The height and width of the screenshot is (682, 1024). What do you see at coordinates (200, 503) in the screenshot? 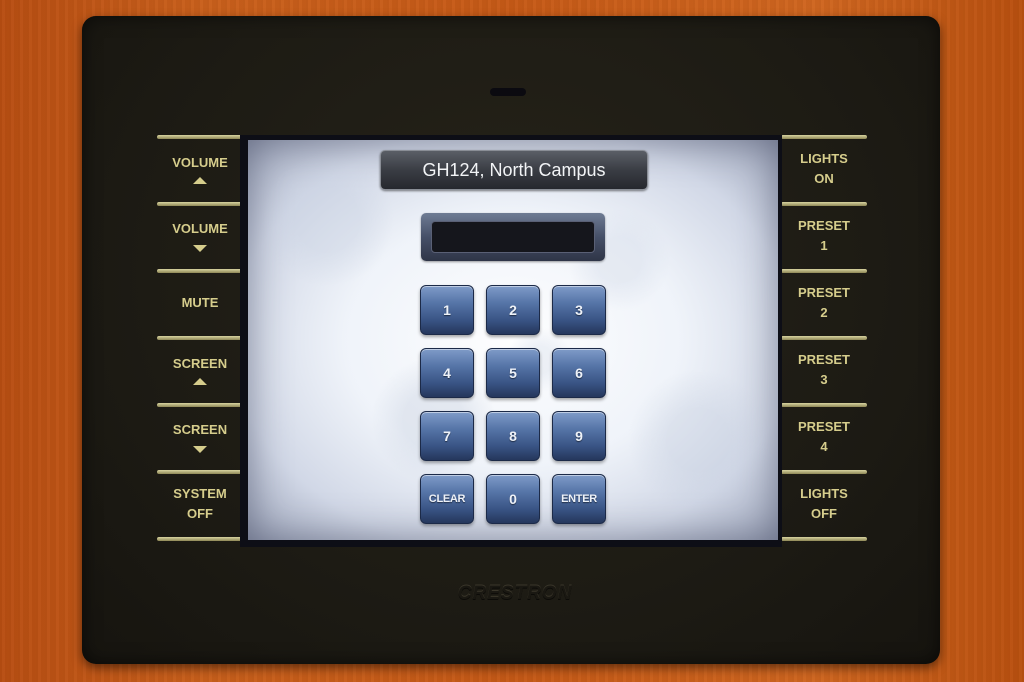
I see `system-off-button: SYSTEM OFF` at bounding box center [200, 503].